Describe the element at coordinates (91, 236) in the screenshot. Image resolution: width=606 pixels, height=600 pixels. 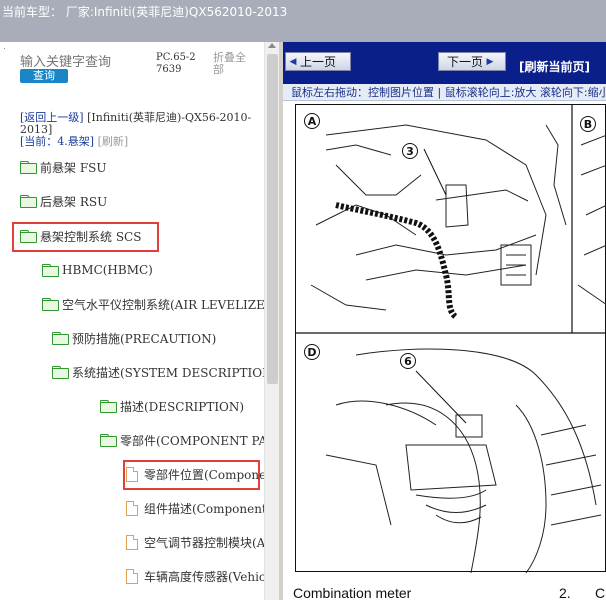
I see `tree-item-label: 悬架控制系统 SCS` at that location.